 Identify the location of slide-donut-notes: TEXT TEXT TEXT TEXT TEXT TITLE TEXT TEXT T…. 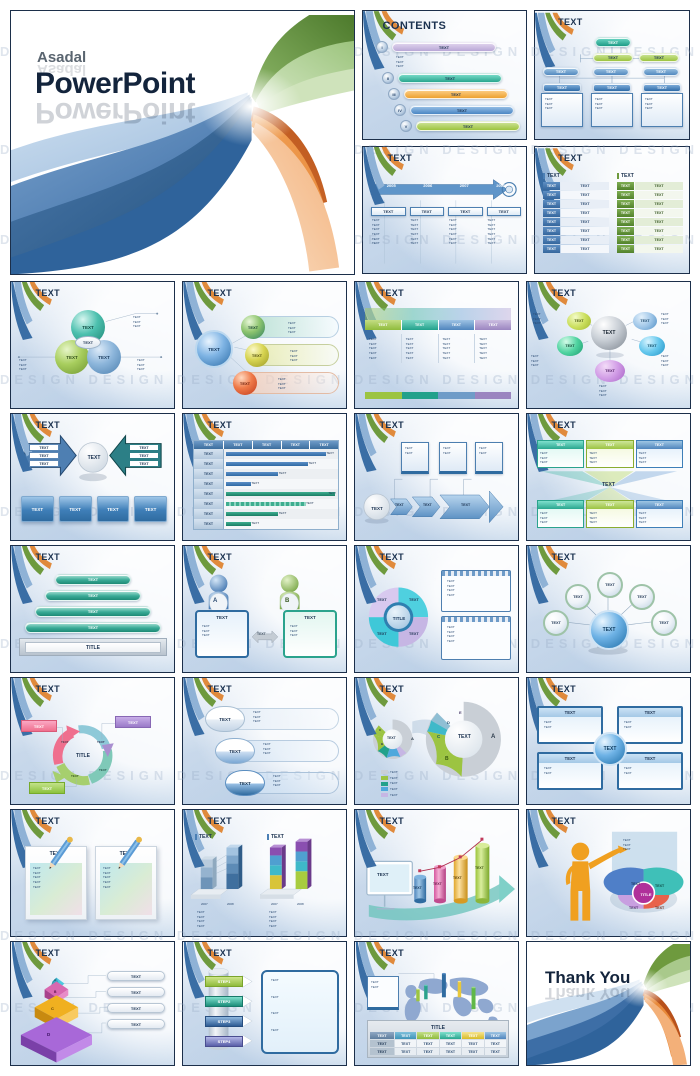
(436, 609).